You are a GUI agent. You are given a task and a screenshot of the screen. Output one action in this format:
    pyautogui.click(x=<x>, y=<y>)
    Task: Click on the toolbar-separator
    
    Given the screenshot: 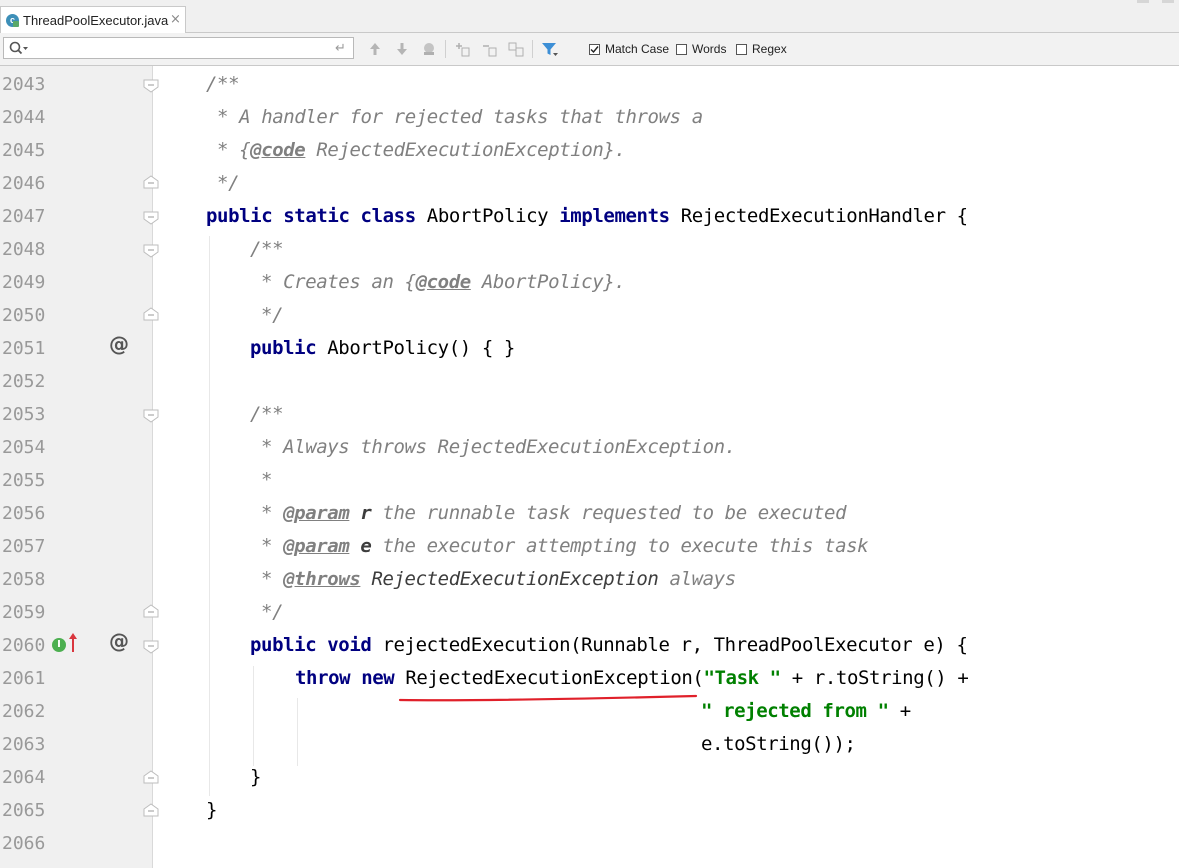 What is the action you would take?
    pyautogui.click(x=532, y=49)
    